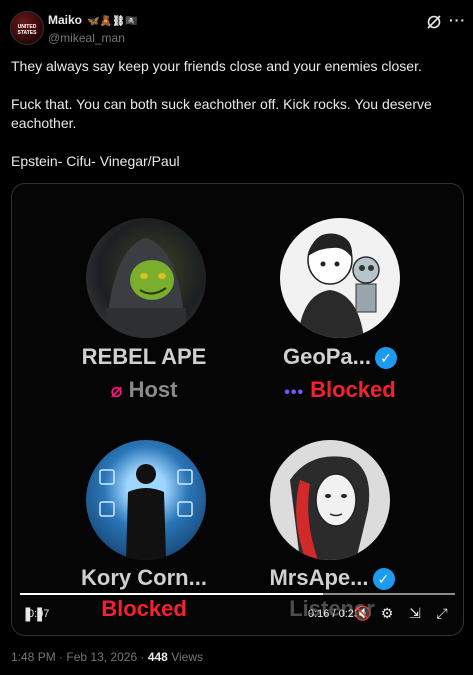 This screenshot has height=675, width=473. I want to click on video-progress-bar, so click(237, 594).